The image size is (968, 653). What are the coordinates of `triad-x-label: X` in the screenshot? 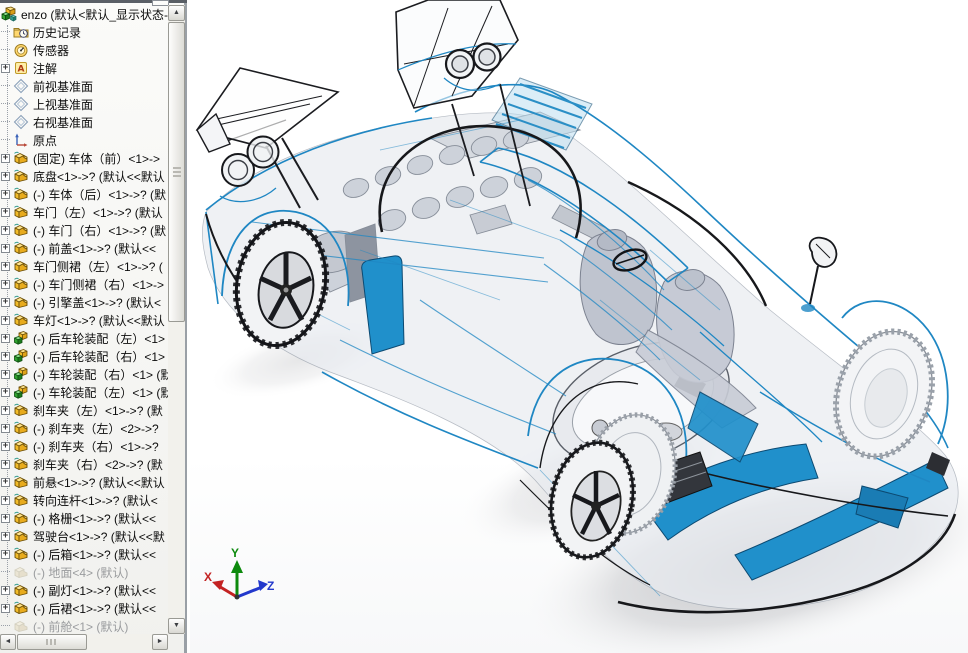 It's located at (208, 577).